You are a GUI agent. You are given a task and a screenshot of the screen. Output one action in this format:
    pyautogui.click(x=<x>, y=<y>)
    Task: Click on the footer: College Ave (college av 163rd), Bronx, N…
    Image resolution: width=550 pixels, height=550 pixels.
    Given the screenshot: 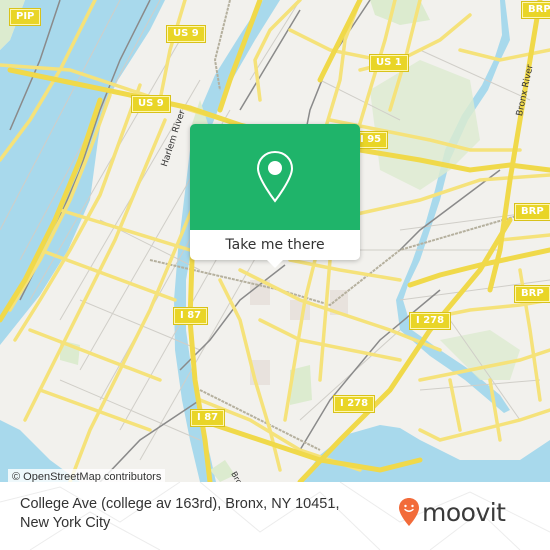 What is the action you would take?
    pyautogui.click(x=275, y=516)
    